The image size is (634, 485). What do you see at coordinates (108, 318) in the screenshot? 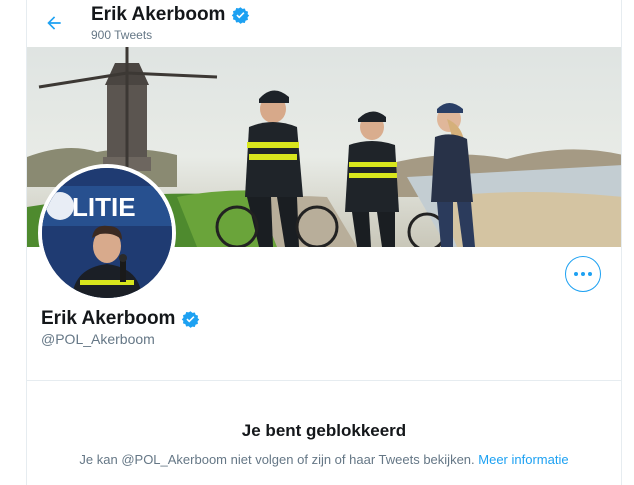
I see `profile-display-name: Erik Akerboom` at bounding box center [108, 318].